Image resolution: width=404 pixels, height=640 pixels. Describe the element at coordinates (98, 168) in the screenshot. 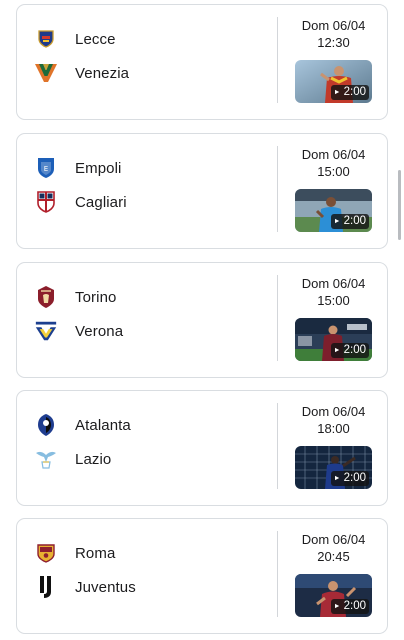

I see `home-team-name: Empoli` at that location.